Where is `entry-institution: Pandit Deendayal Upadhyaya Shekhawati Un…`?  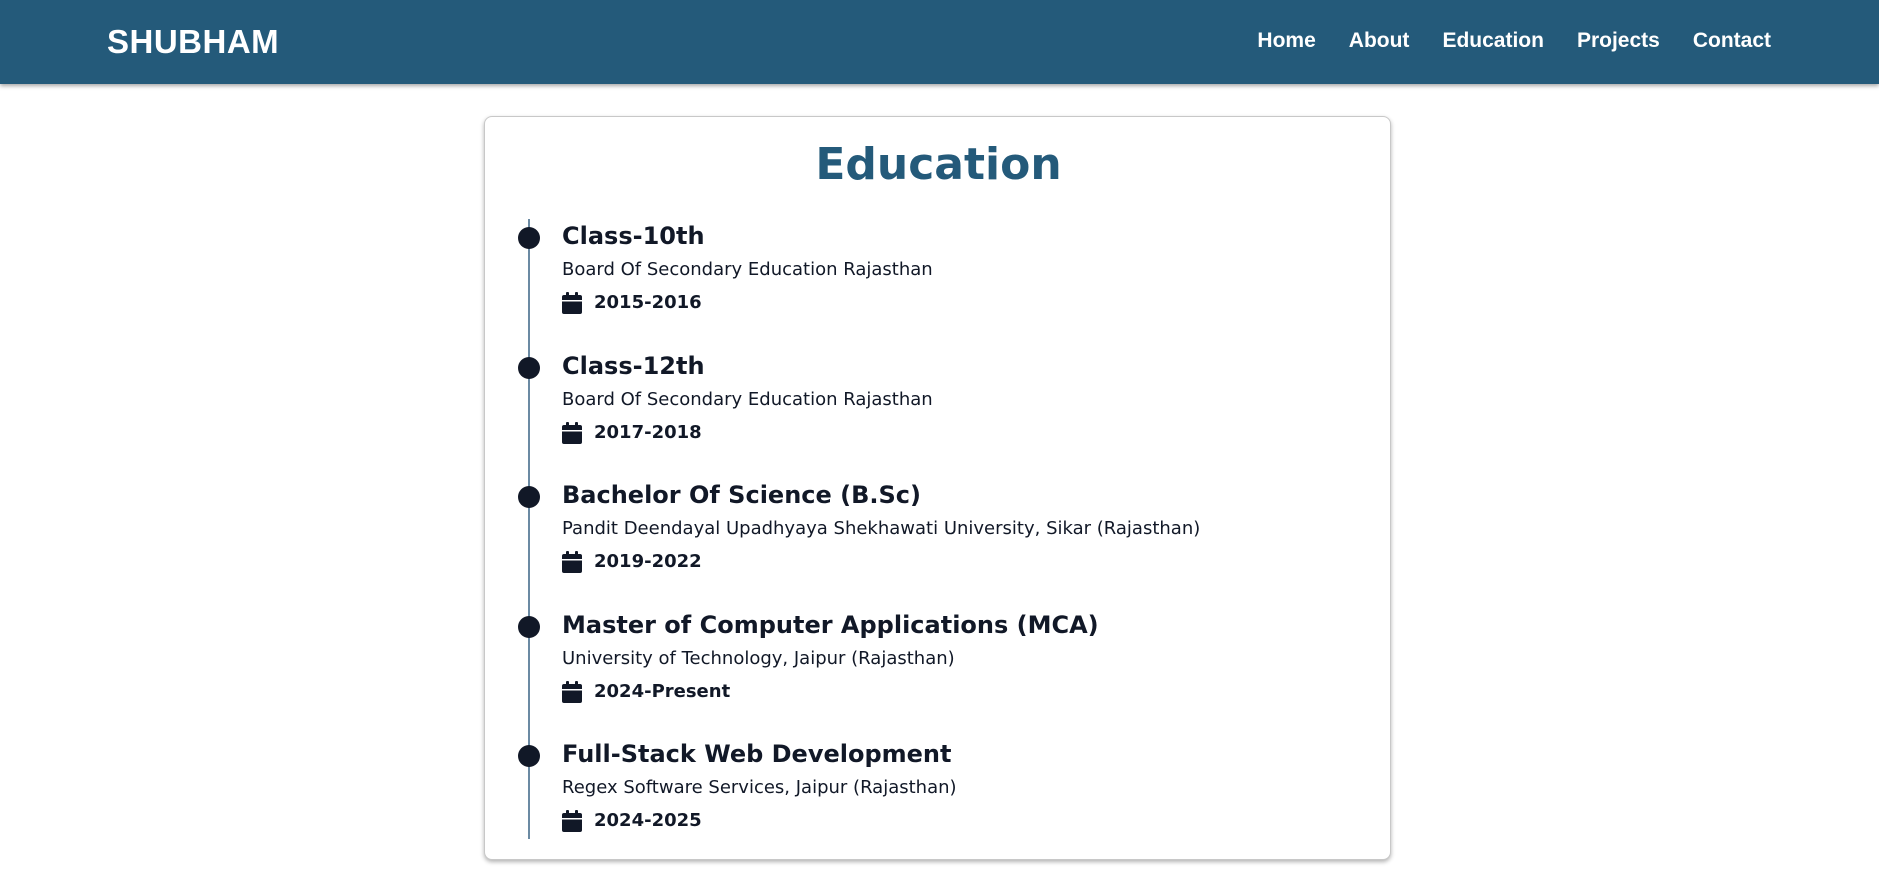
entry-institution: Pandit Deendayal Upadhyaya Shekhawati Un… is located at coordinates (881, 528).